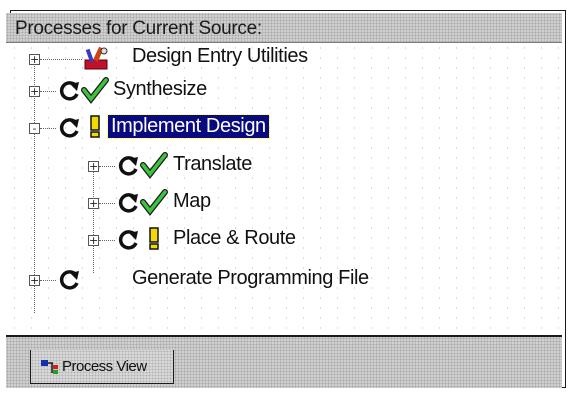  Describe the element at coordinates (234, 238) in the screenshot. I see `tree-item-label: Place & Route` at that location.